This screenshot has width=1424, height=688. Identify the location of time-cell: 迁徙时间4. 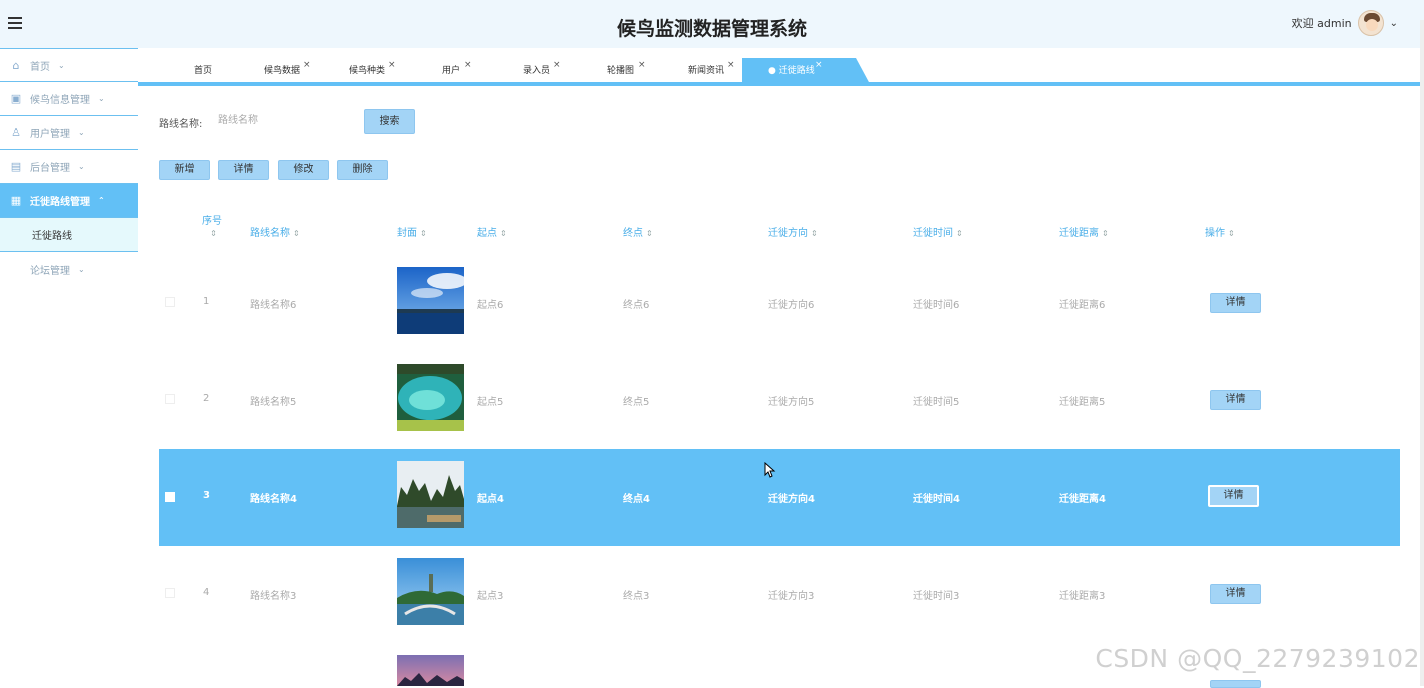
(936, 499).